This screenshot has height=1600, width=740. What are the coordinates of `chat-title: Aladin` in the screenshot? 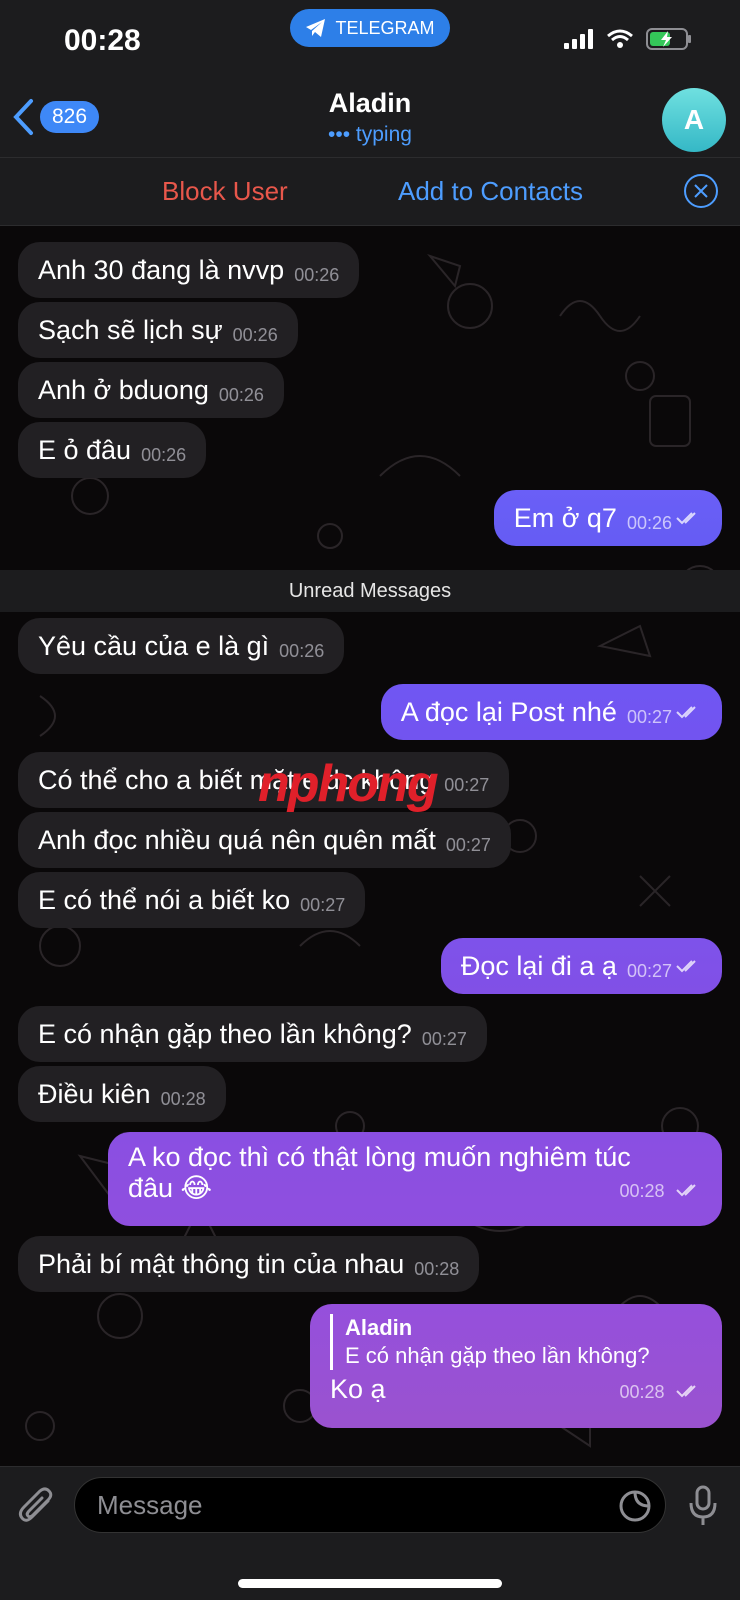 It's located at (370, 103).